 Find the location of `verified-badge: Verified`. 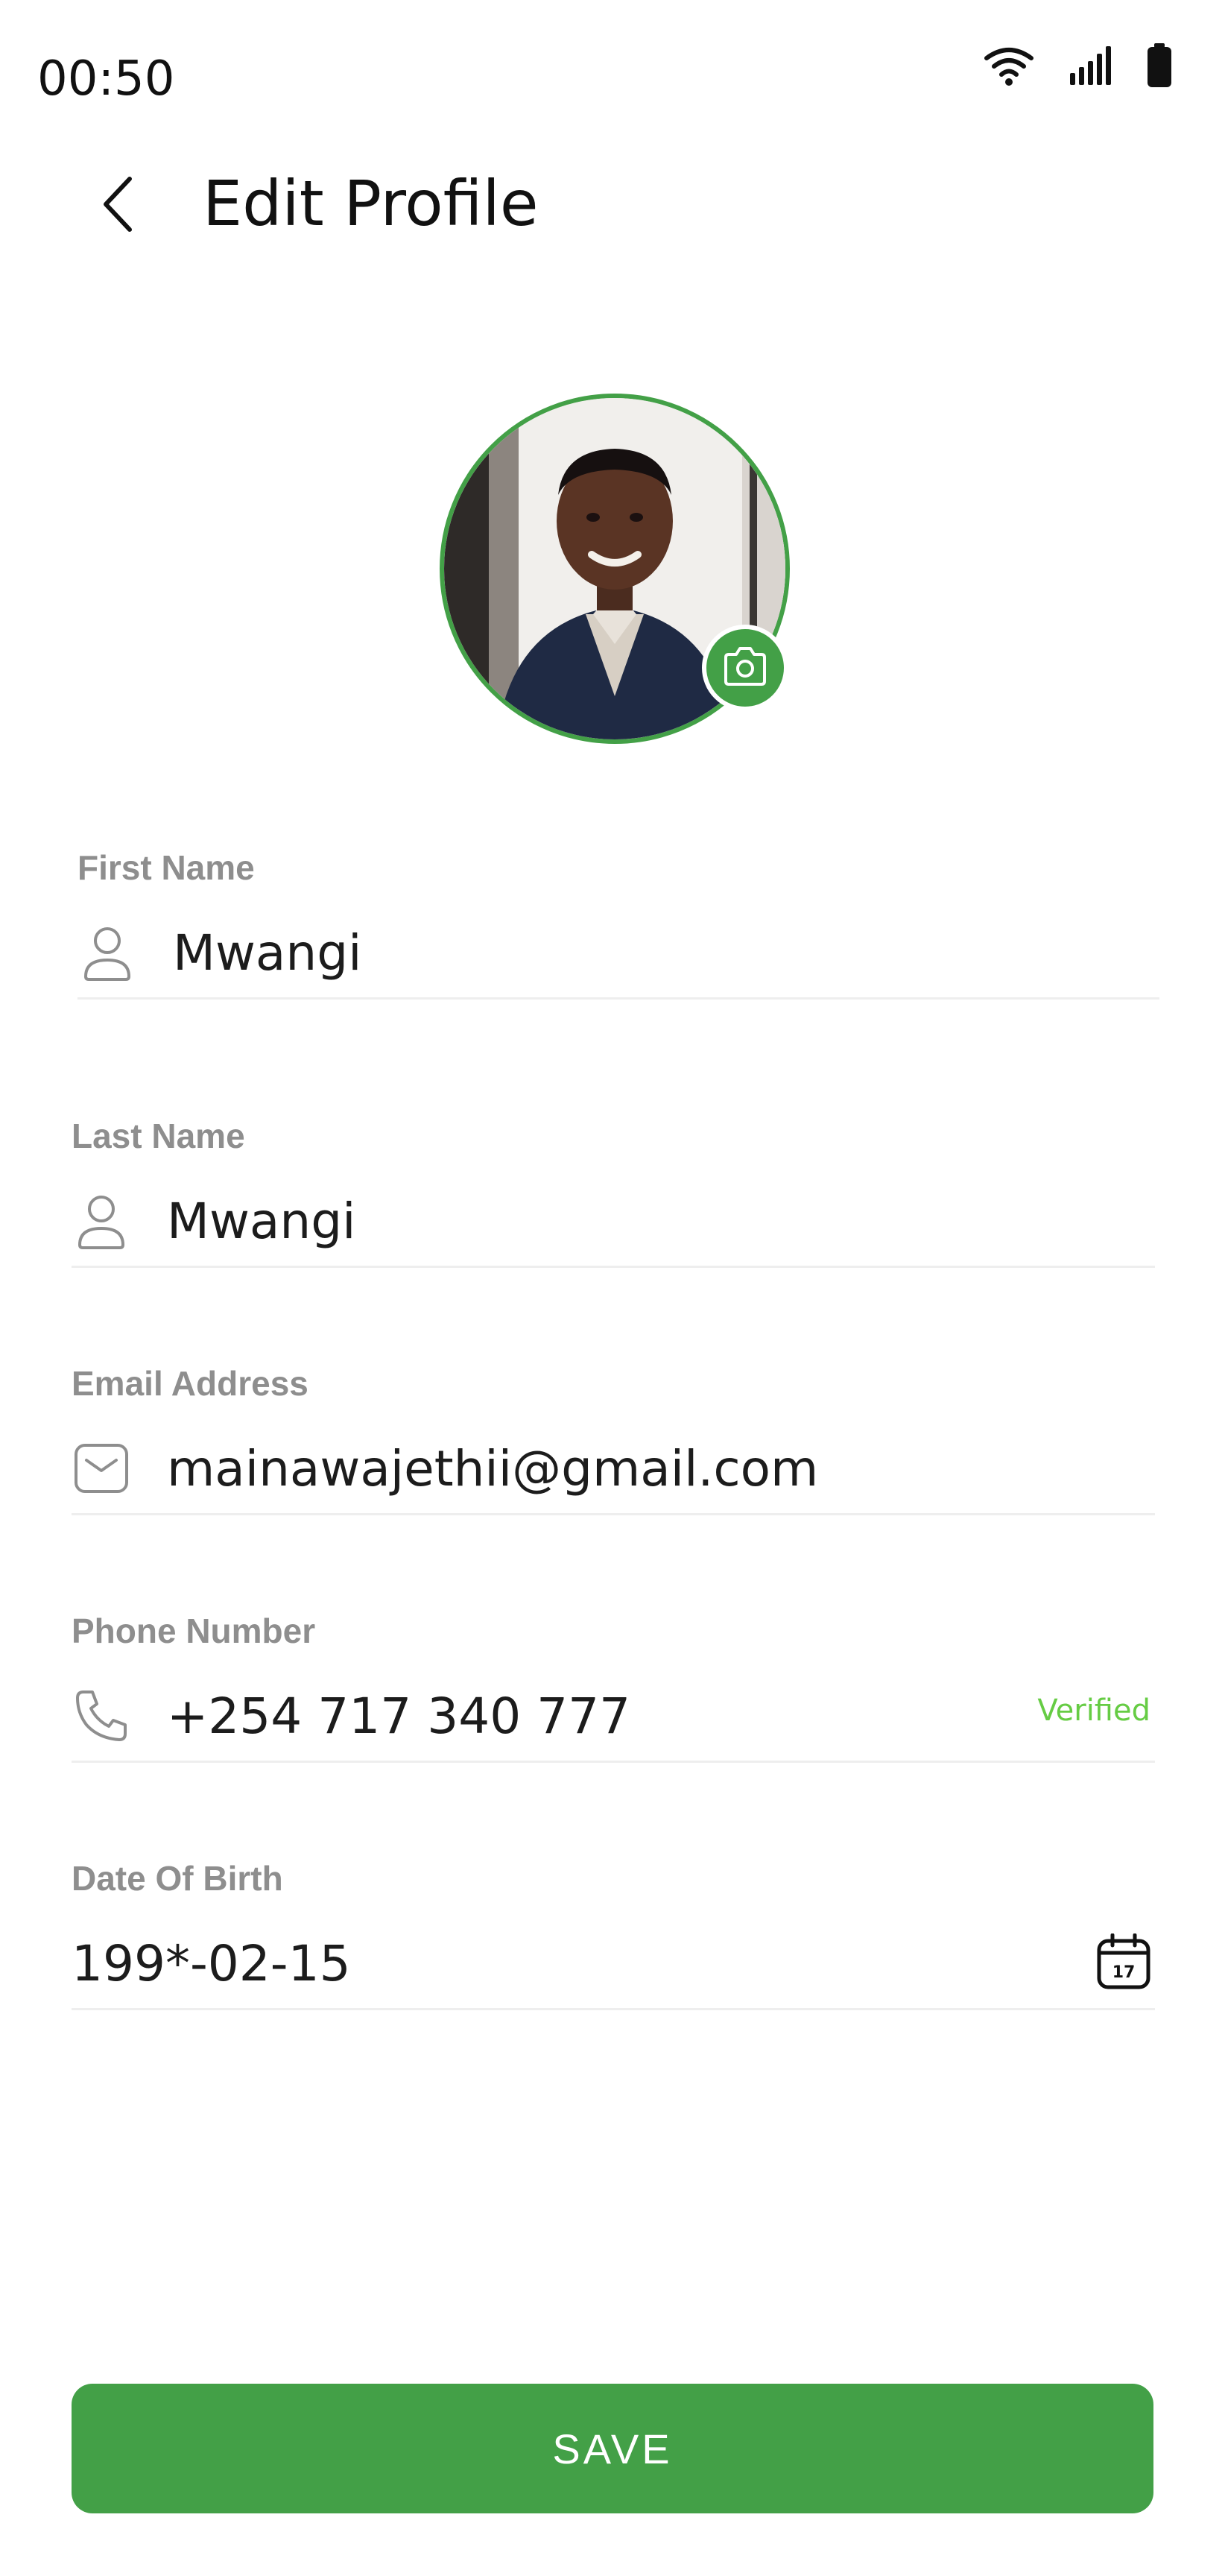

verified-badge: Verified is located at coordinates (1093, 1710).